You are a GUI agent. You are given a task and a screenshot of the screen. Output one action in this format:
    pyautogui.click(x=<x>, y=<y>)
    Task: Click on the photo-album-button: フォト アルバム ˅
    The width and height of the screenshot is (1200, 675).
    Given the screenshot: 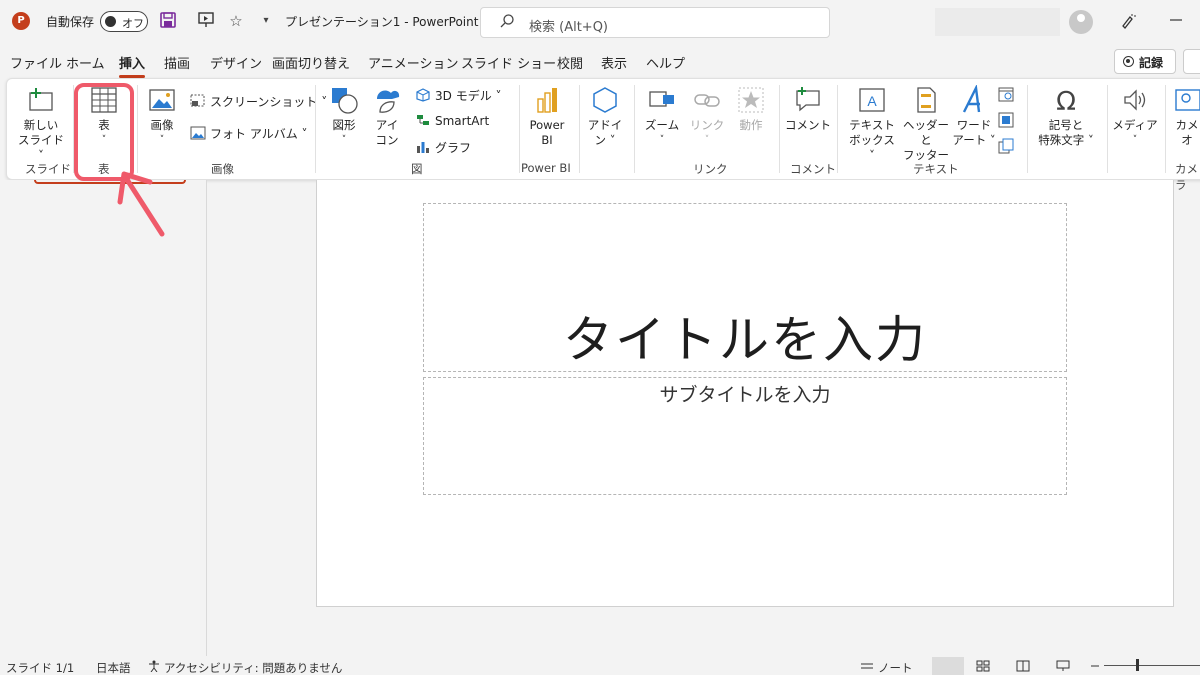 What is the action you would take?
    pyautogui.click(x=249, y=133)
    